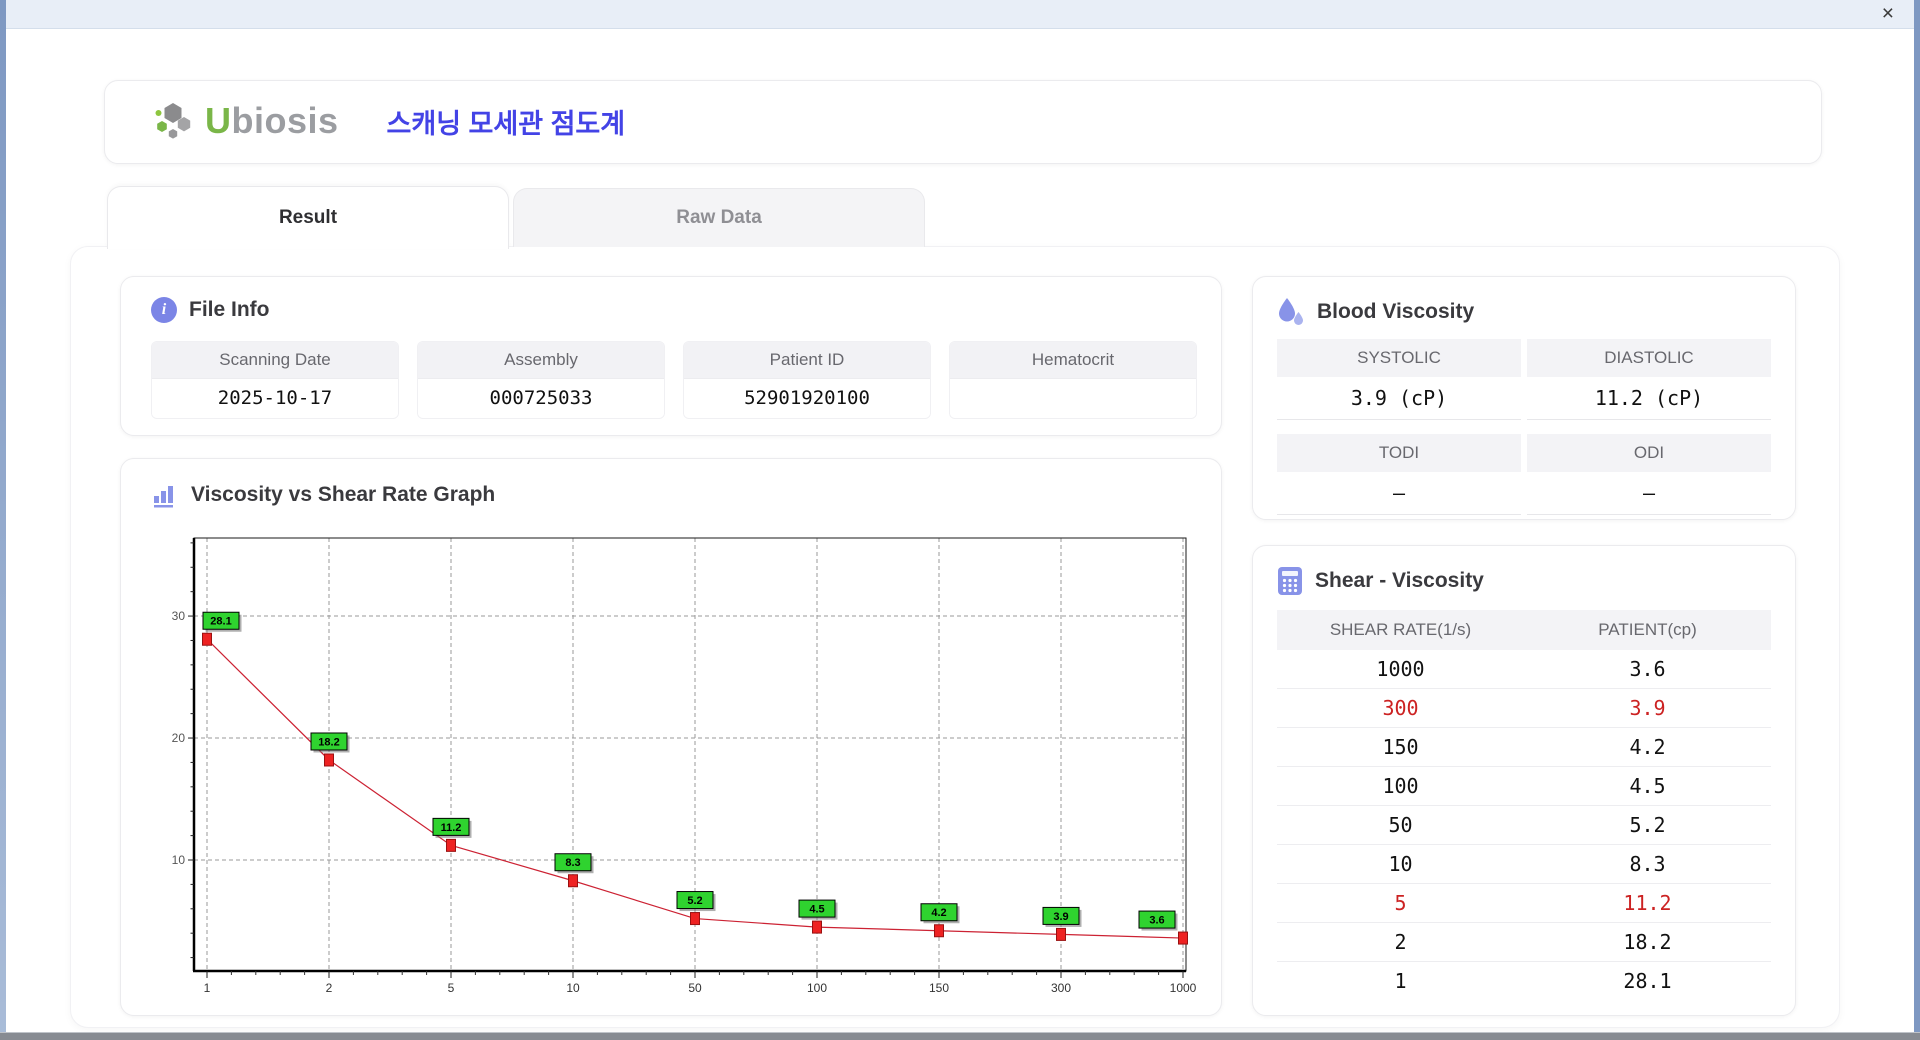 The image size is (1920, 1040). What do you see at coordinates (1290, 581) in the screenshot?
I see `calculator-icon` at bounding box center [1290, 581].